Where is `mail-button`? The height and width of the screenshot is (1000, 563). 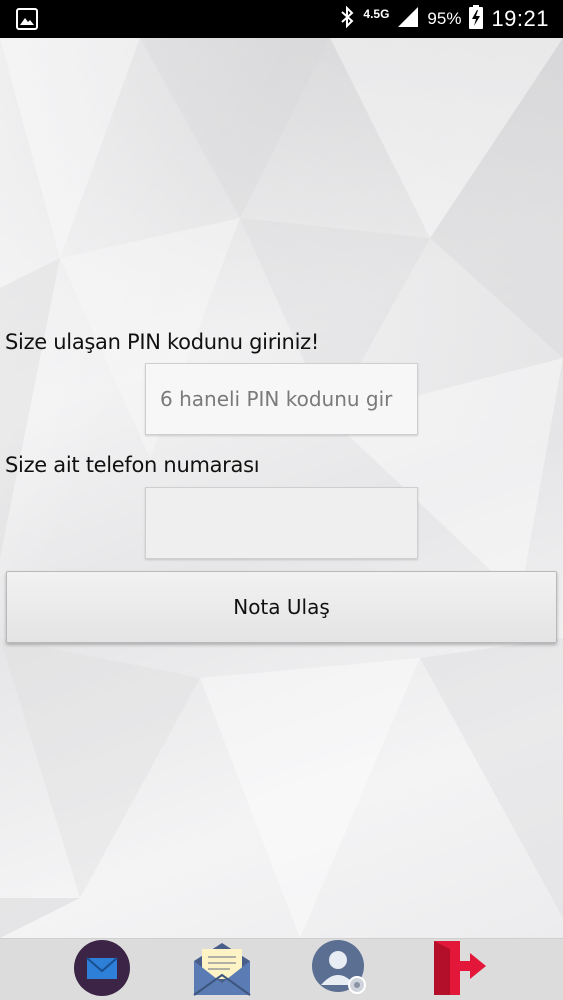 mail-button is located at coordinates (102, 969).